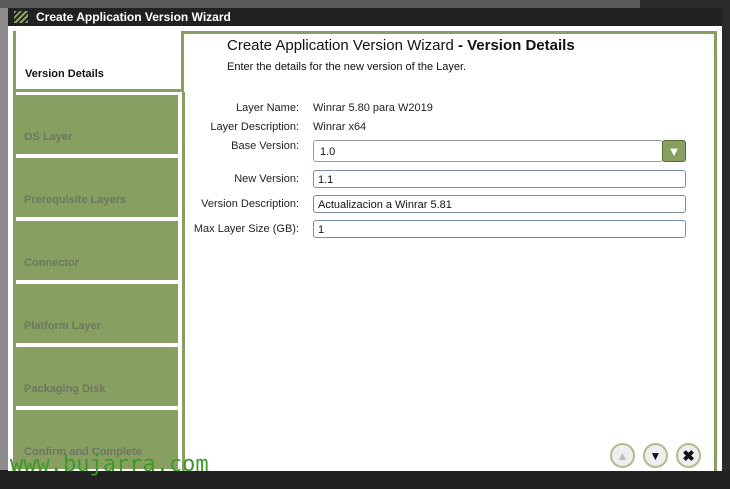  I want to click on background-top, so click(320, 4).